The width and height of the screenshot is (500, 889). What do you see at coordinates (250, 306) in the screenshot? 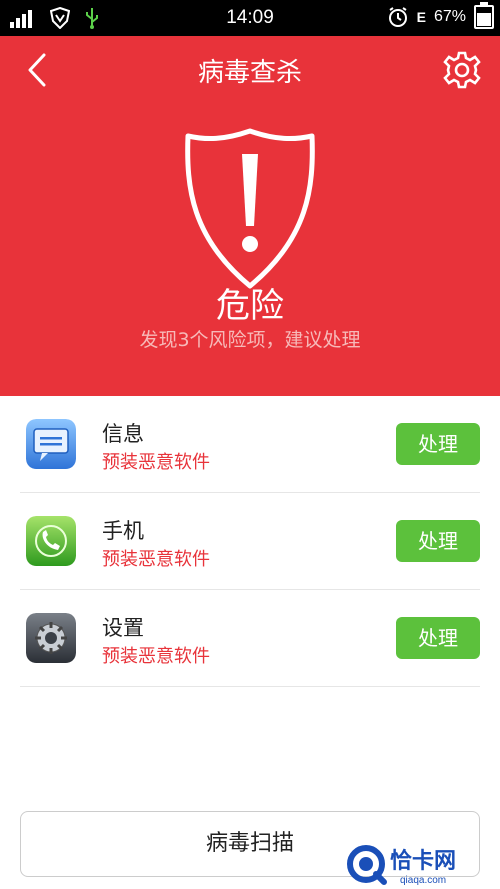
I see `danger-status-title: 危险` at bounding box center [250, 306].